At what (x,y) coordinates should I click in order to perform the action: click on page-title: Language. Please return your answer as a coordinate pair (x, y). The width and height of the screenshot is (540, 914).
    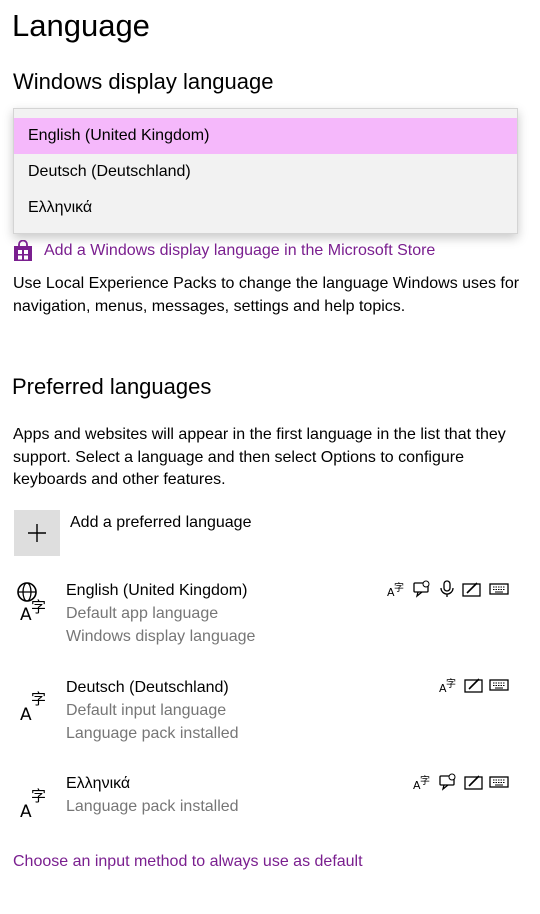
    Looking at the image, I should click on (81, 25).